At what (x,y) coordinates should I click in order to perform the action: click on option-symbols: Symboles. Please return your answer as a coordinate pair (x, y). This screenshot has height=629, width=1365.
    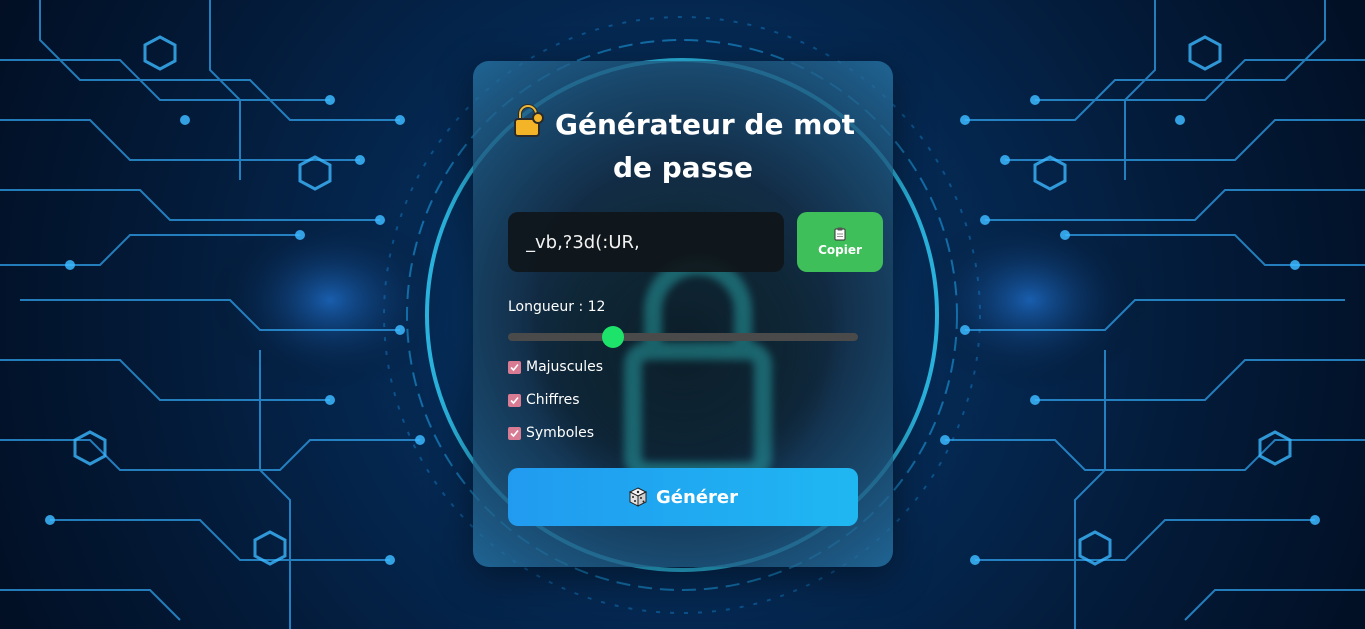
    Looking at the image, I should click on (551, 433).